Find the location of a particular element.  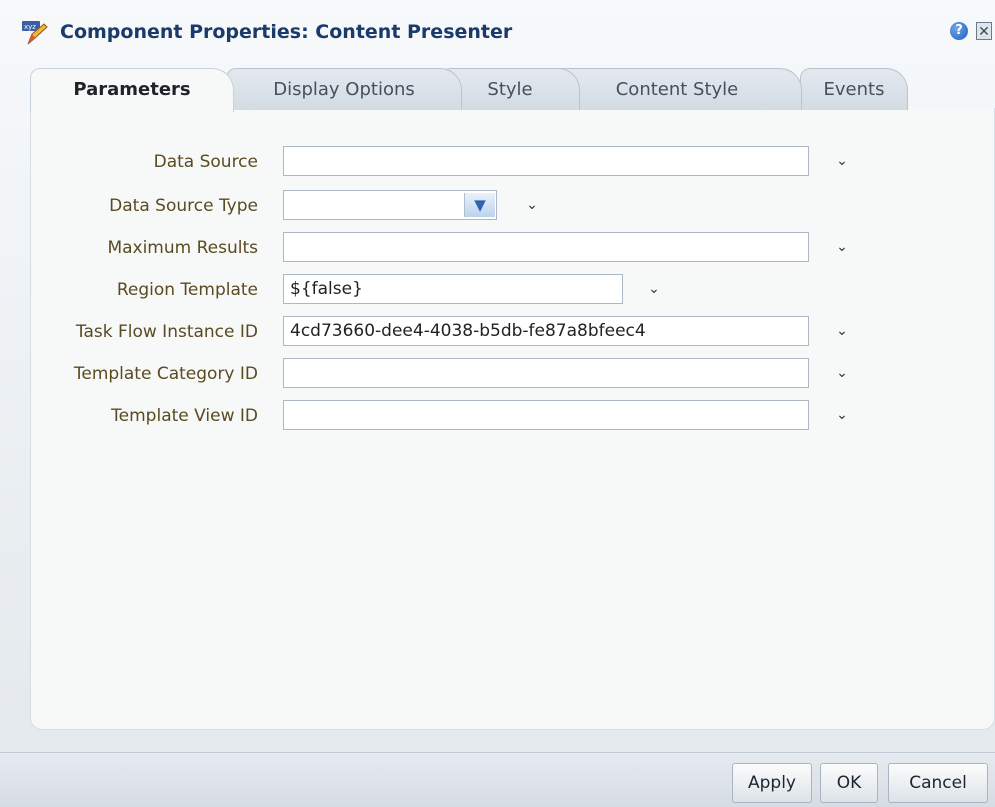

form-row-data-source: Data Source ⌄ is located at coordinates (513, 162).